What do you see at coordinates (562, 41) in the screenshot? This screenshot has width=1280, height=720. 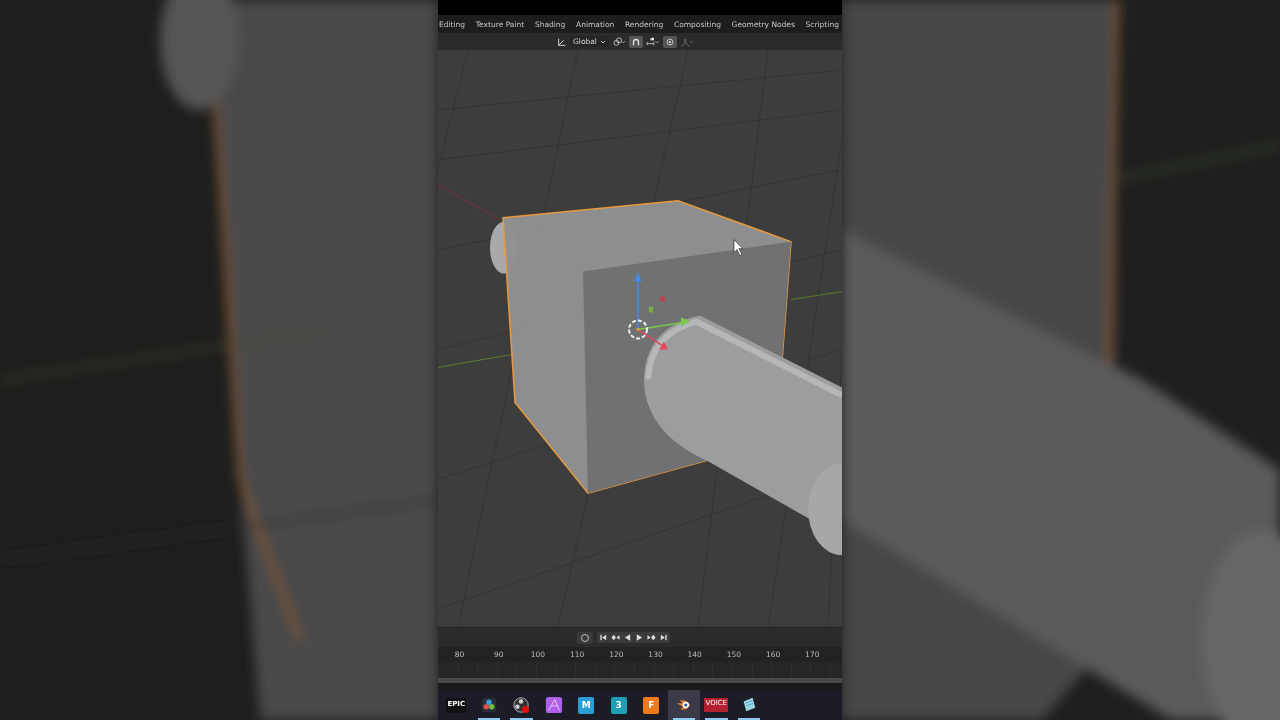 I see `axes-icon` at bounding box center [562, 41].